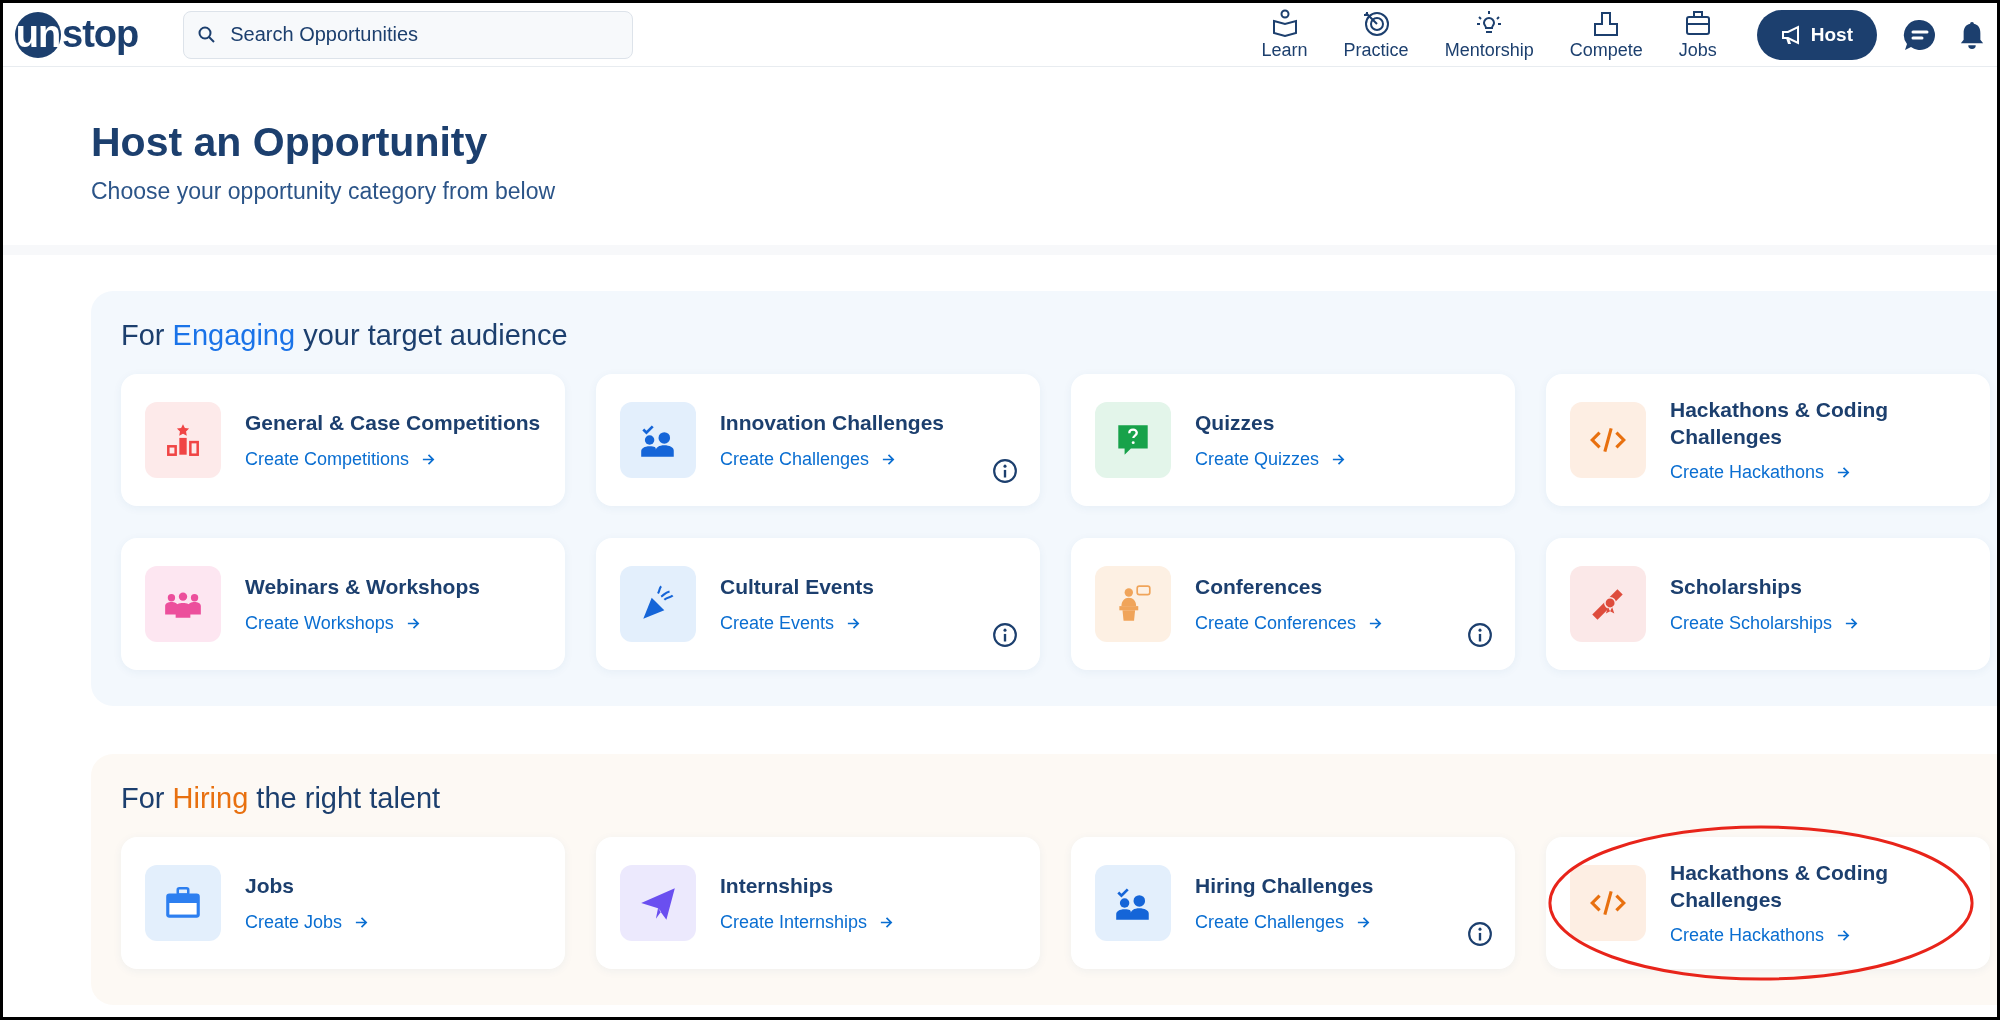 This screenshot has height=1020, width=2000. I want to click on nav-link: Learn, so click(1284, 34).